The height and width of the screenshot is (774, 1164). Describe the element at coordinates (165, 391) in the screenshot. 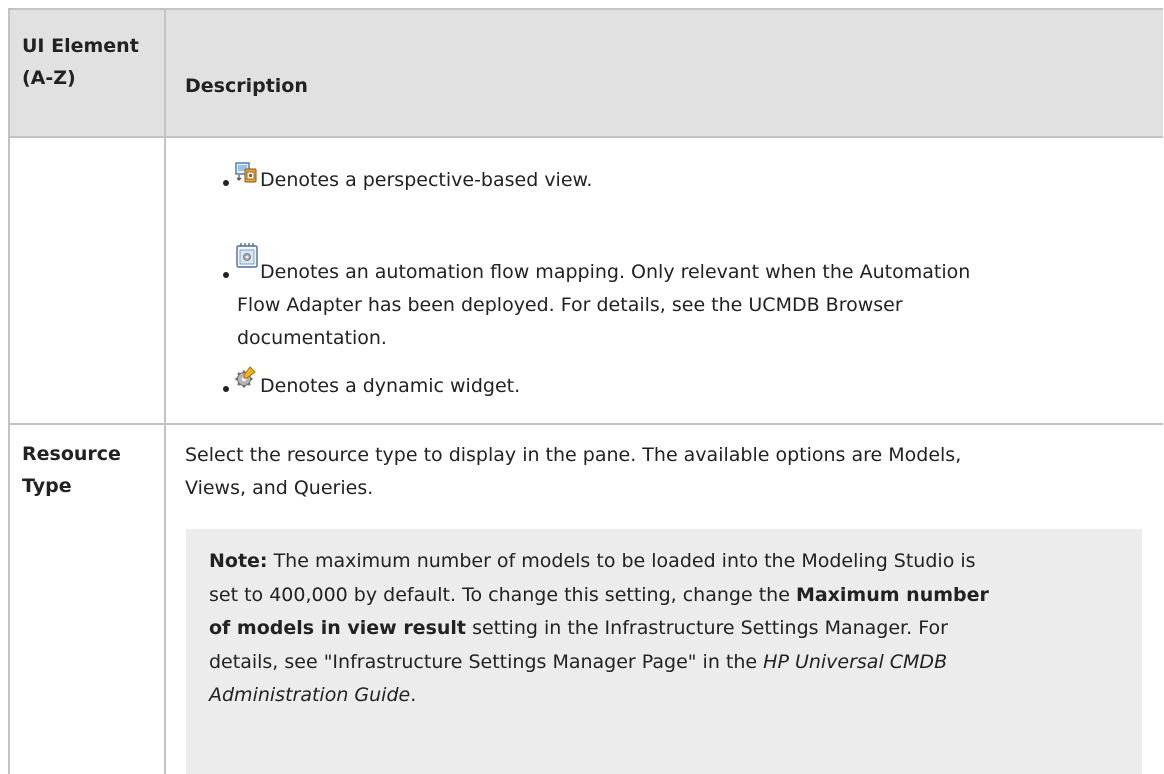

I see `column-divider` at that location.